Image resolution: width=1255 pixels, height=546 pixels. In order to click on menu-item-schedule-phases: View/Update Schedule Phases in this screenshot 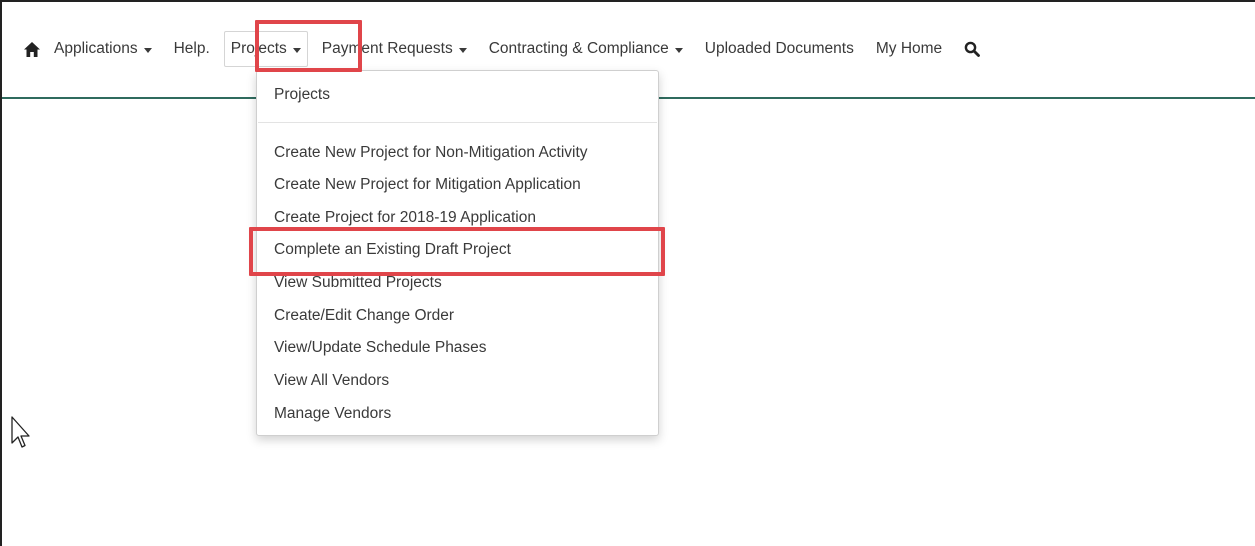, I will do `click(380, 348)`.